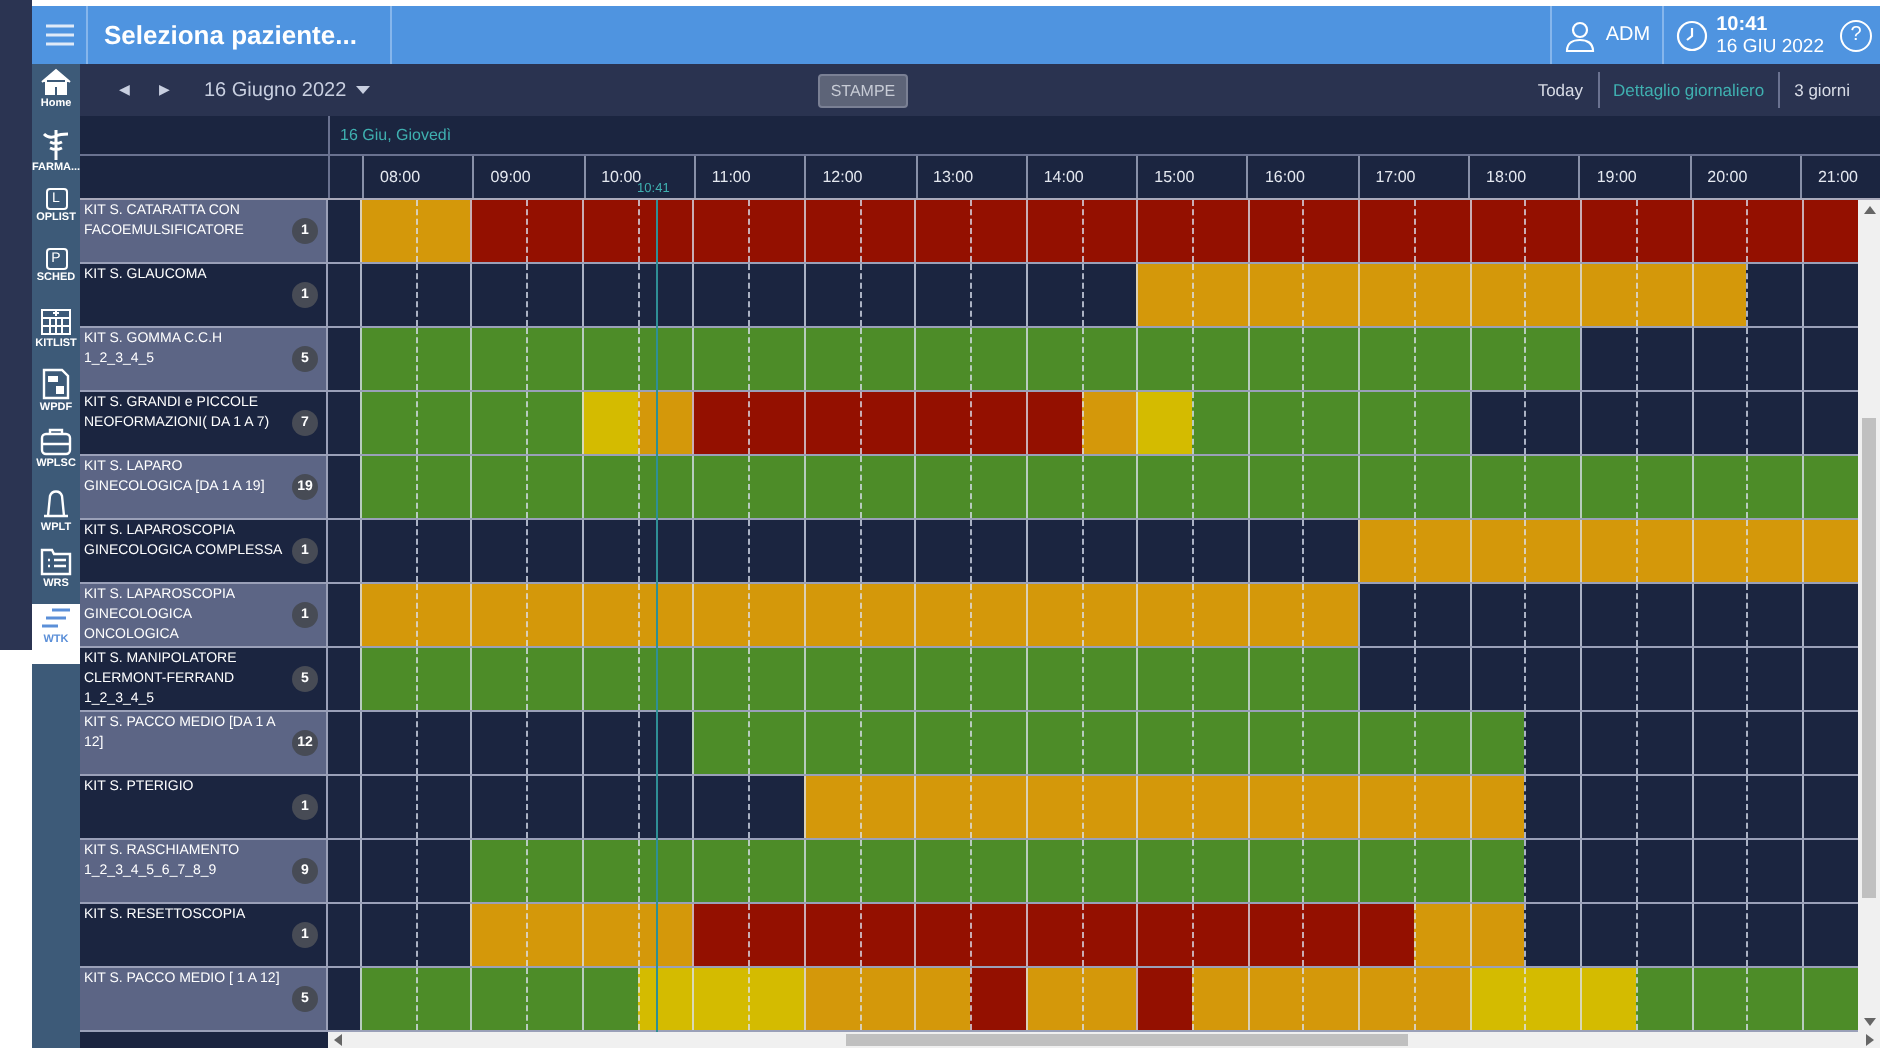  What do you see at coordinates (56, 442) in the screenshot?
I see `briefcase-icon` at bounding box center [56, 442].